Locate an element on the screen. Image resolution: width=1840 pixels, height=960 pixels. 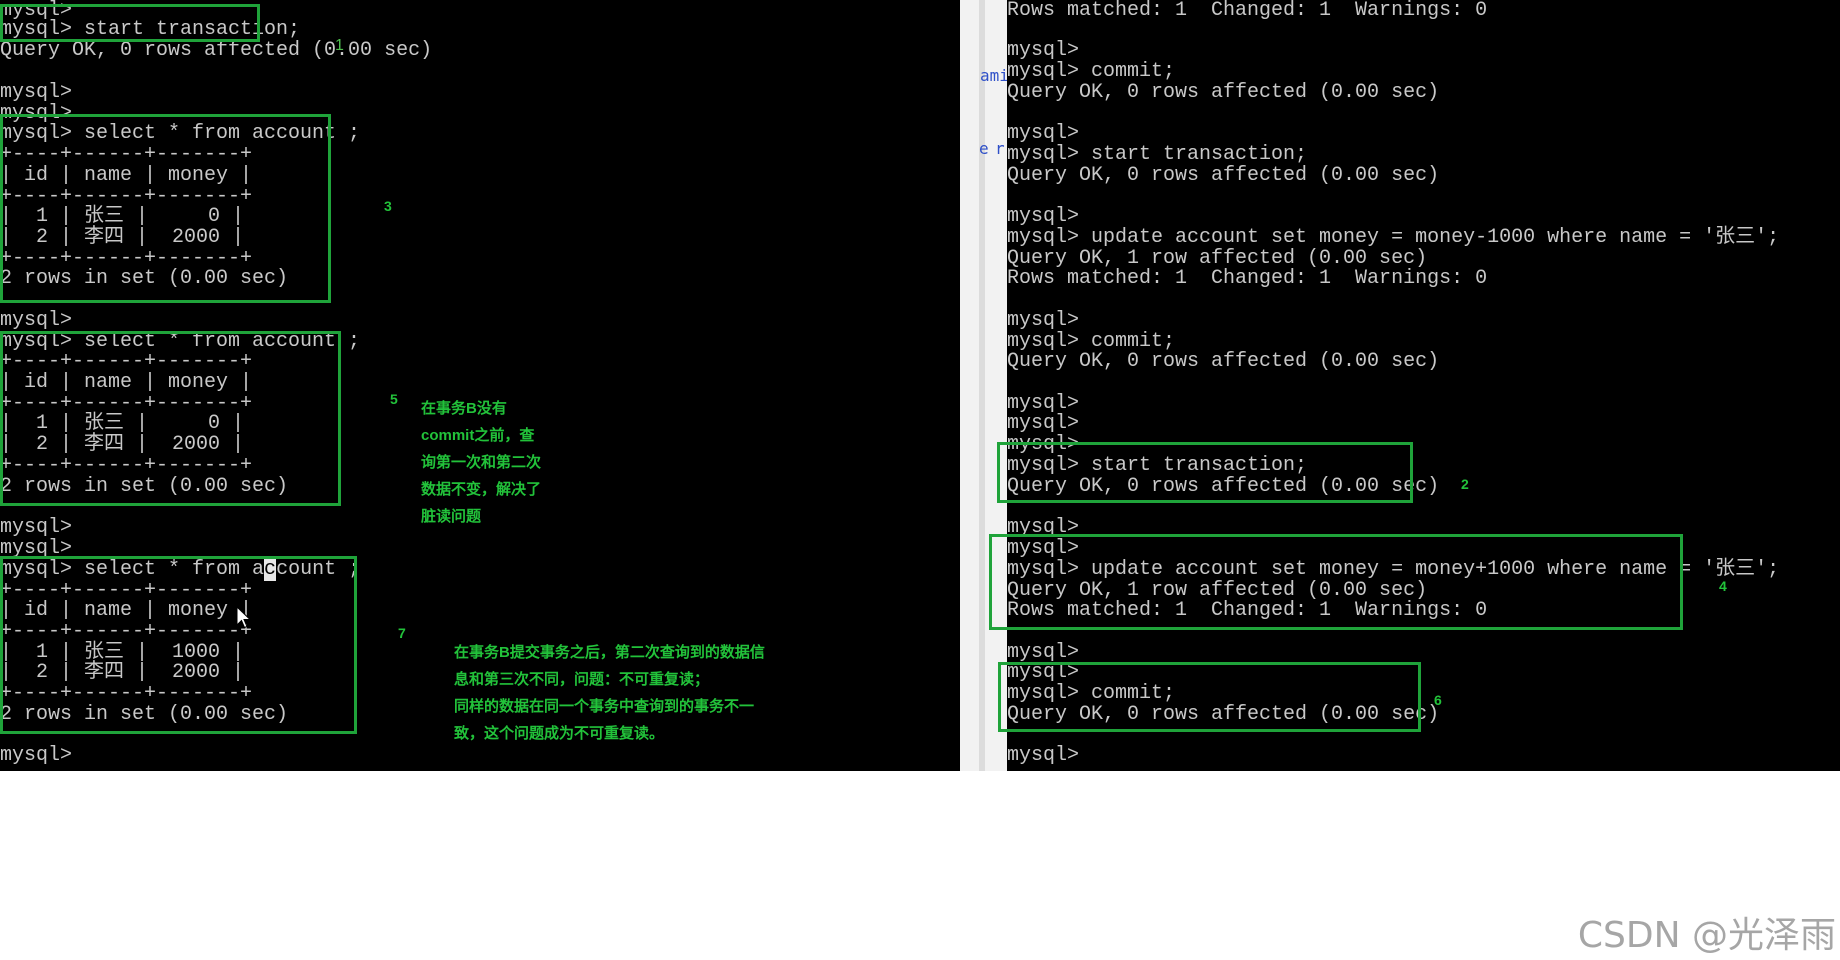
background-window-gap: ami r e is located at coordinates (983, 385).